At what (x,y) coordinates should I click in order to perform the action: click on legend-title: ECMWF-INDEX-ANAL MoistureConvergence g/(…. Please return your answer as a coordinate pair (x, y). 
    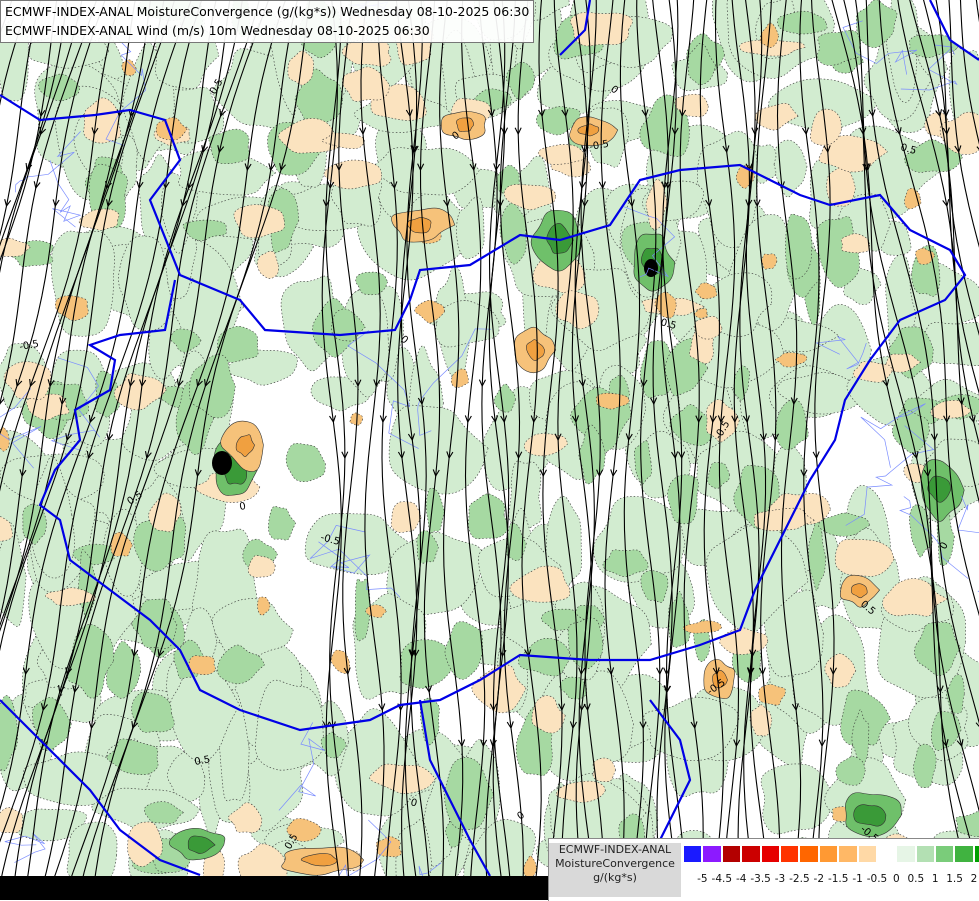
    Looking at the image, I should click on (615, 870).